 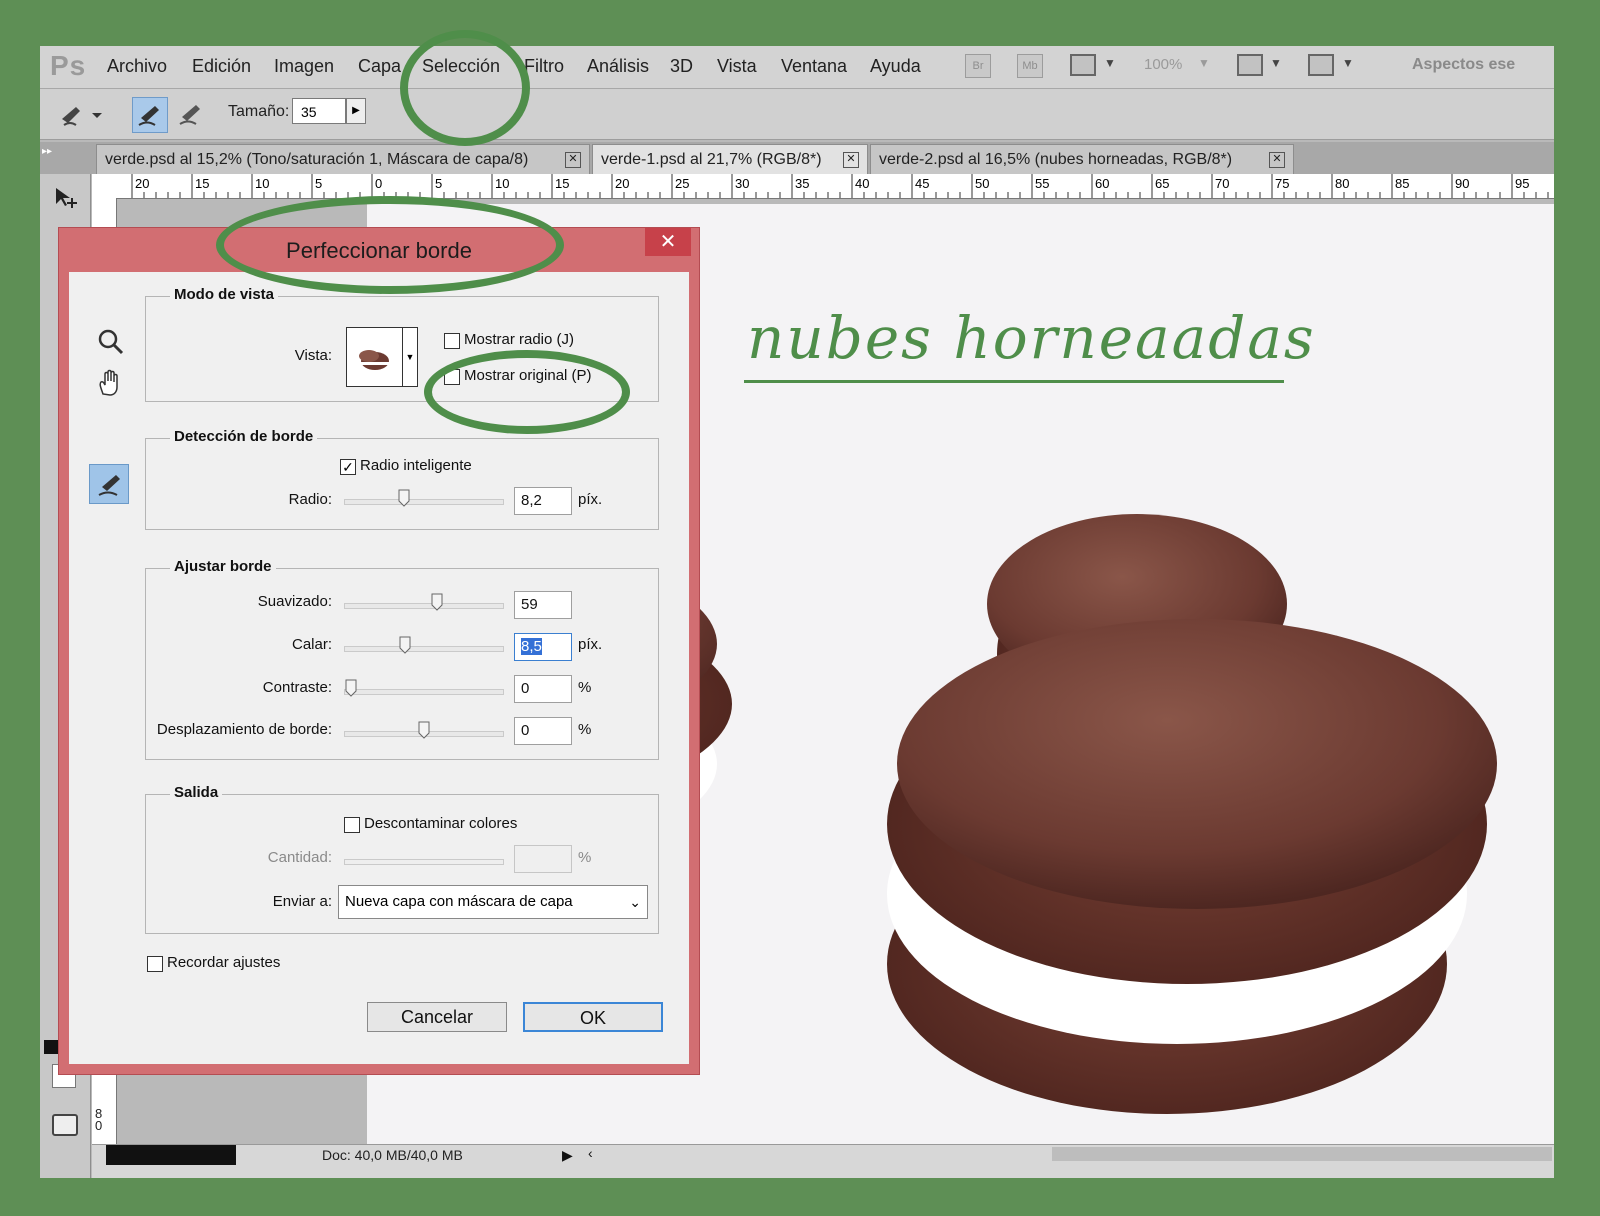 What do you see at coordinates (711, 159) in the screenshot?
I see `tab-label: verde-1.psd al 21,7% (RGB/8*)` at bounding box center [711, 159].